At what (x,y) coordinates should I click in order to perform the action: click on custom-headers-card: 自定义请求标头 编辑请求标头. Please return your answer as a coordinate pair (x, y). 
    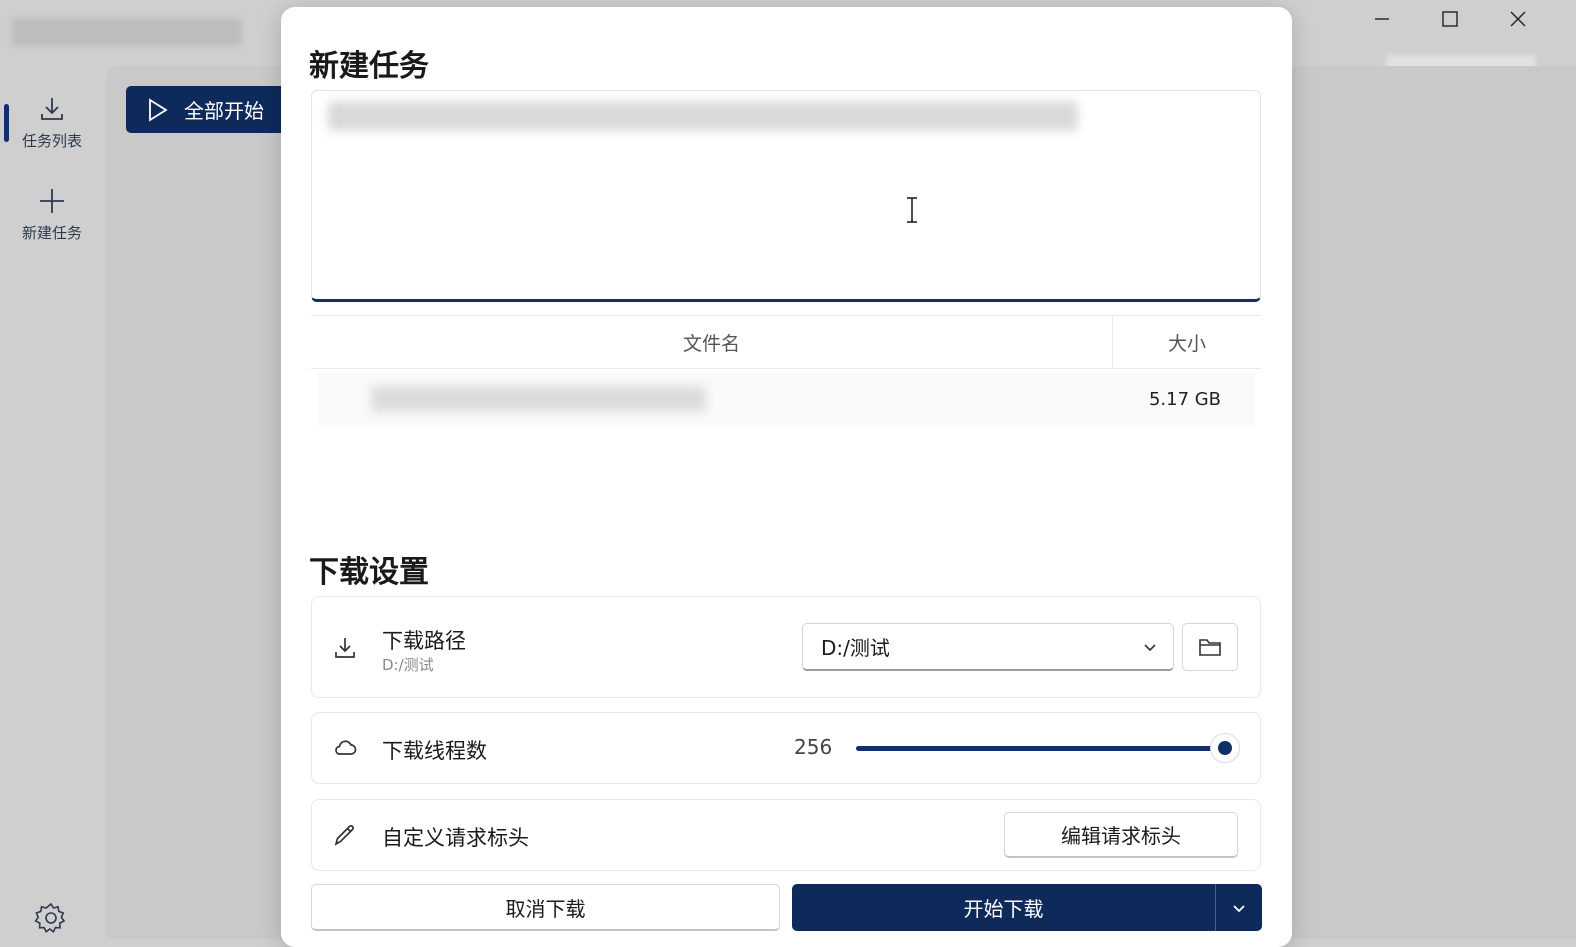
    Looking at the image, I should click on (786, 835).